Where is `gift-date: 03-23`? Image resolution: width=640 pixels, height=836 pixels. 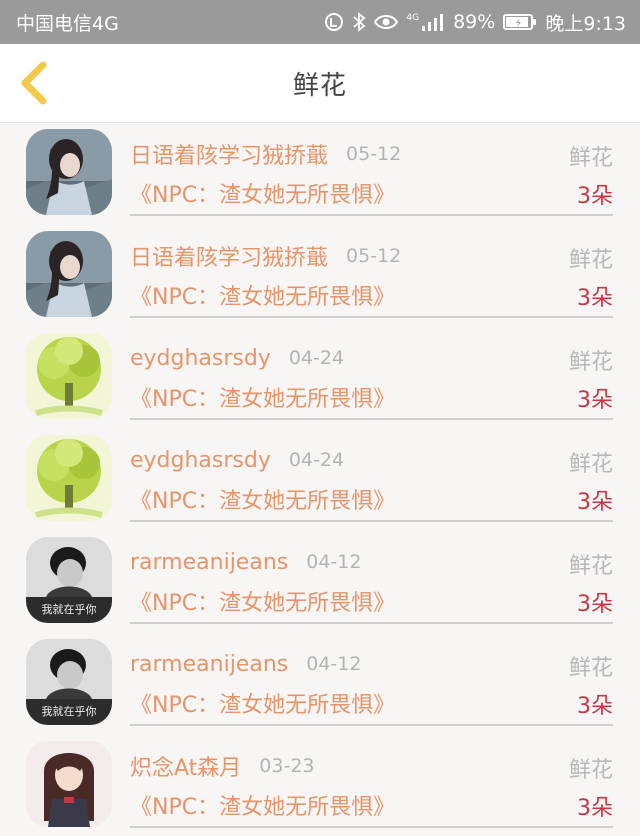
gift-date: 03-23 is located at coordinates (287, 766).